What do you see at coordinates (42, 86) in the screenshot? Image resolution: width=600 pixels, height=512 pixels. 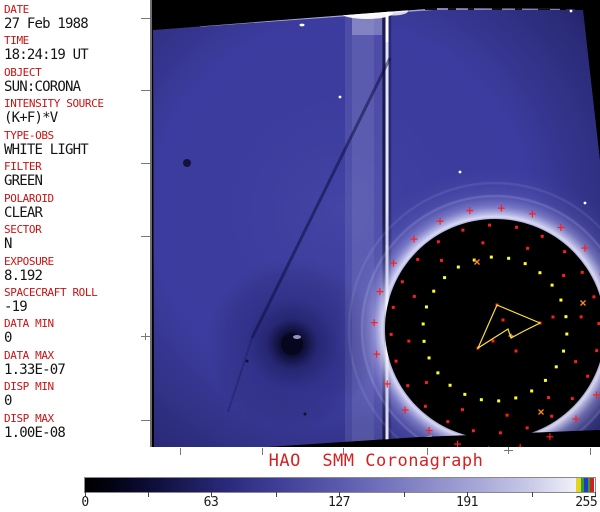 I see `metadata-value: SUN:CORONA` at bounding box center [42, 86].